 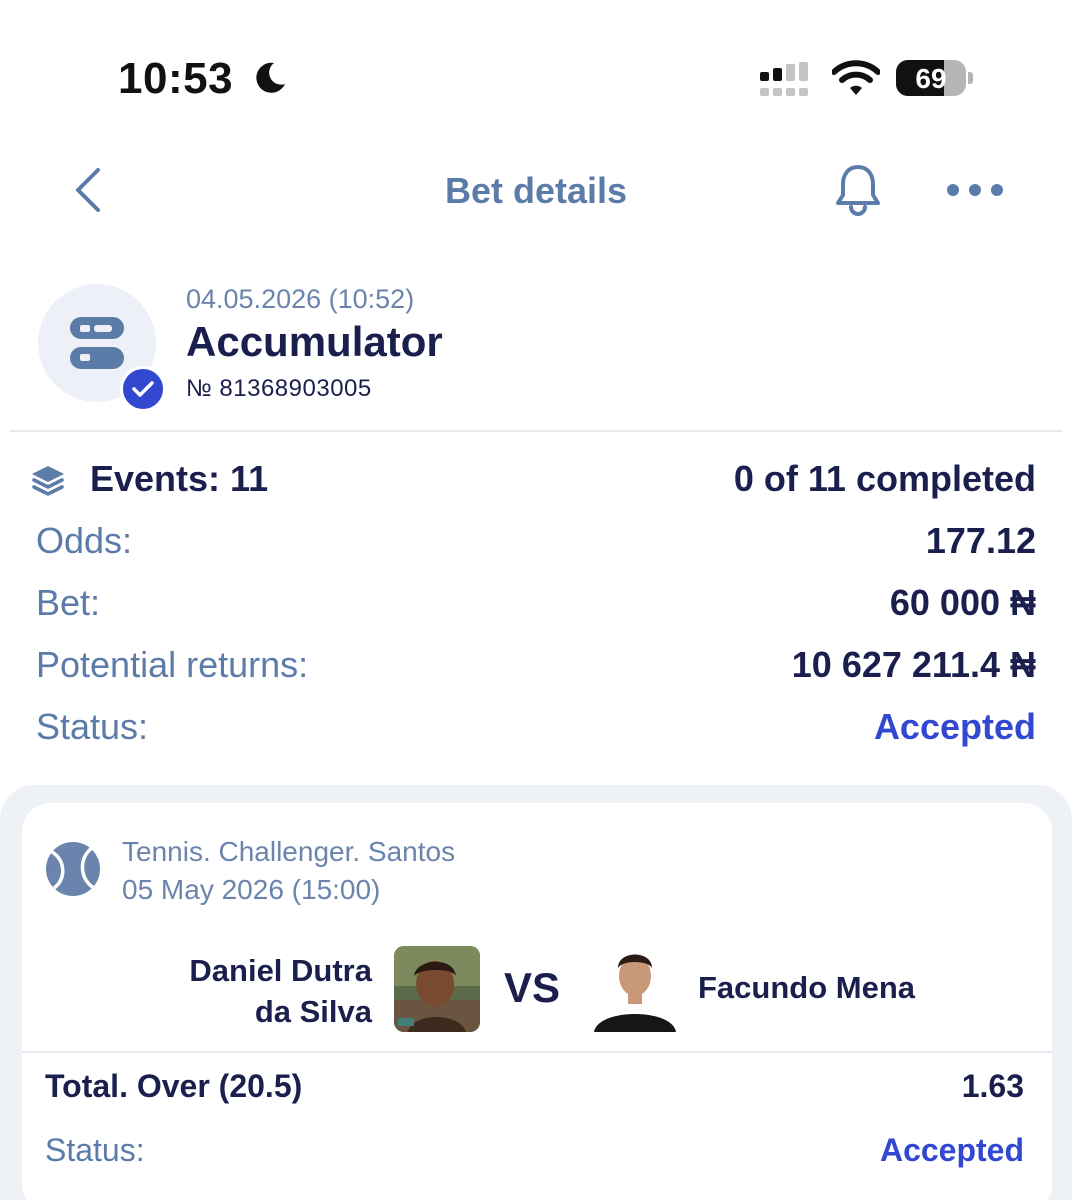 What do you see at coordinates (534, 483) in the screenshot?
I see `events-row: Events: 11 0 of 11 completed` at bounding box center [534, 483].